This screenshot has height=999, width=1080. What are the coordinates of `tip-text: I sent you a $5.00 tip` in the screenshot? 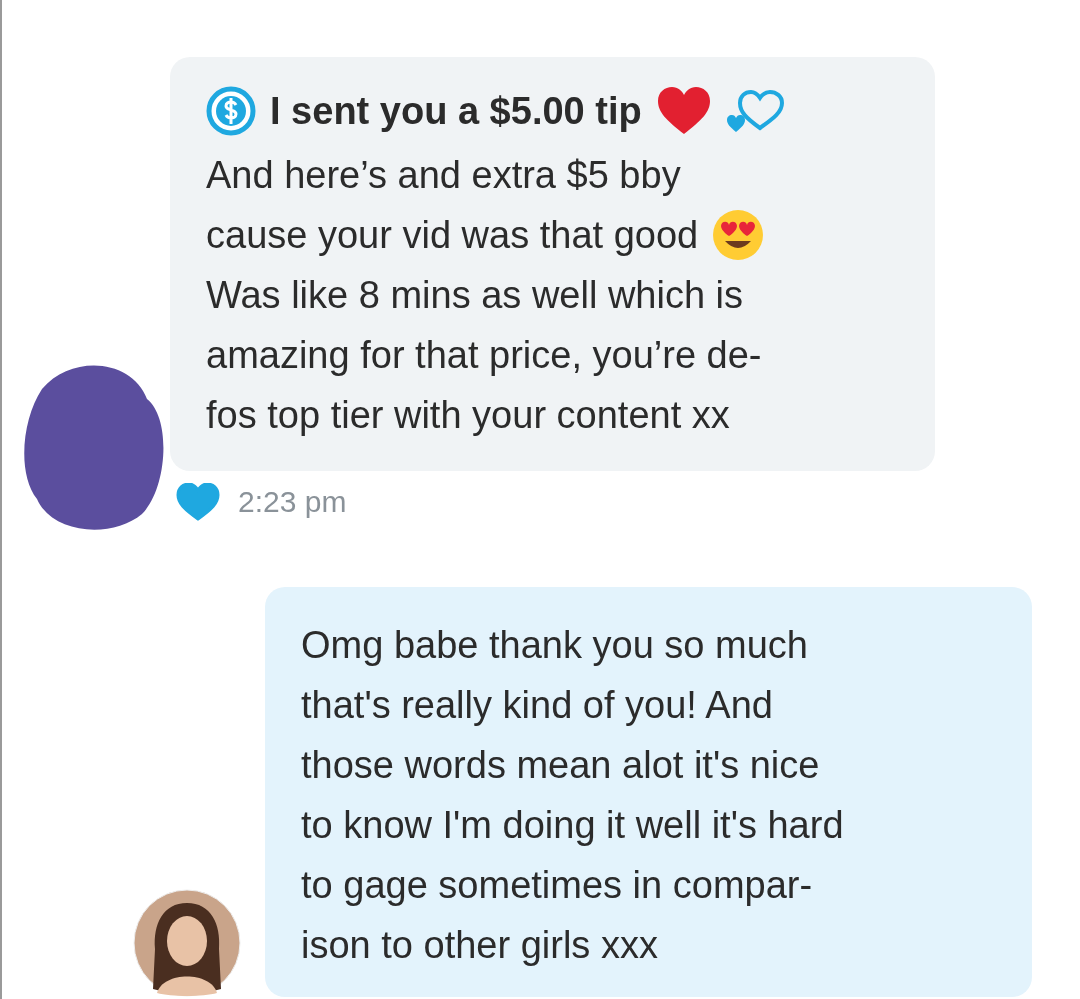 It's located at (456, 111).